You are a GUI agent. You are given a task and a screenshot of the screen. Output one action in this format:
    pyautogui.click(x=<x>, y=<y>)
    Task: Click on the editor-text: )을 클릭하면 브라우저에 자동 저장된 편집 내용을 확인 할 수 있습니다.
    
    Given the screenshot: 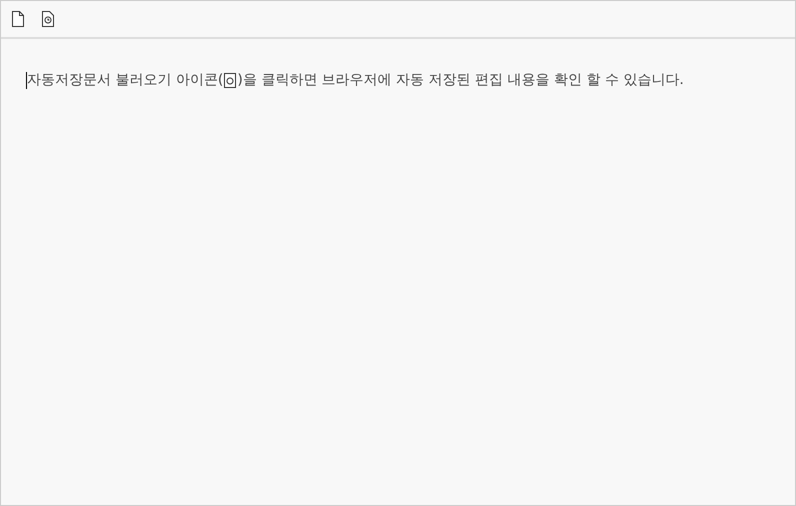 What is the action you would take?
    pyautogui.click(x=460, y=80)
    